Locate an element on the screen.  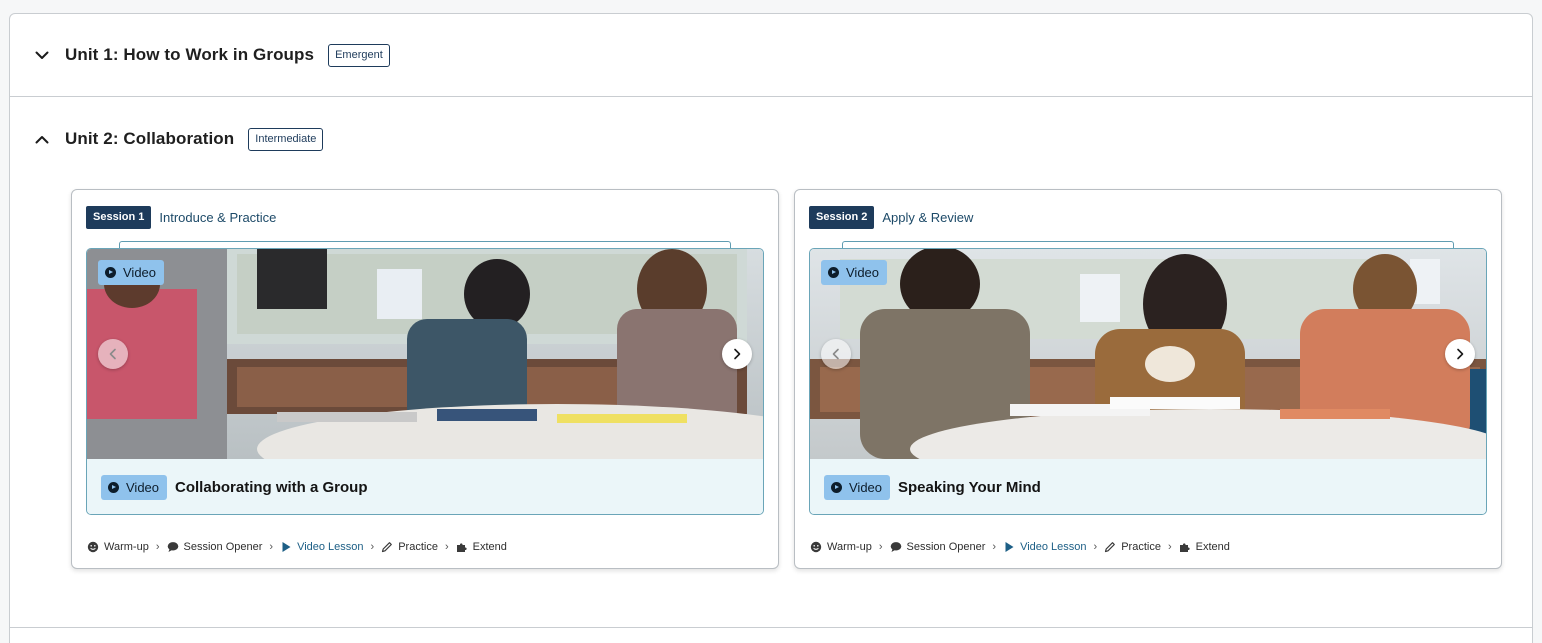
level-badge: Intermediate is located at coordinates (286, 139).